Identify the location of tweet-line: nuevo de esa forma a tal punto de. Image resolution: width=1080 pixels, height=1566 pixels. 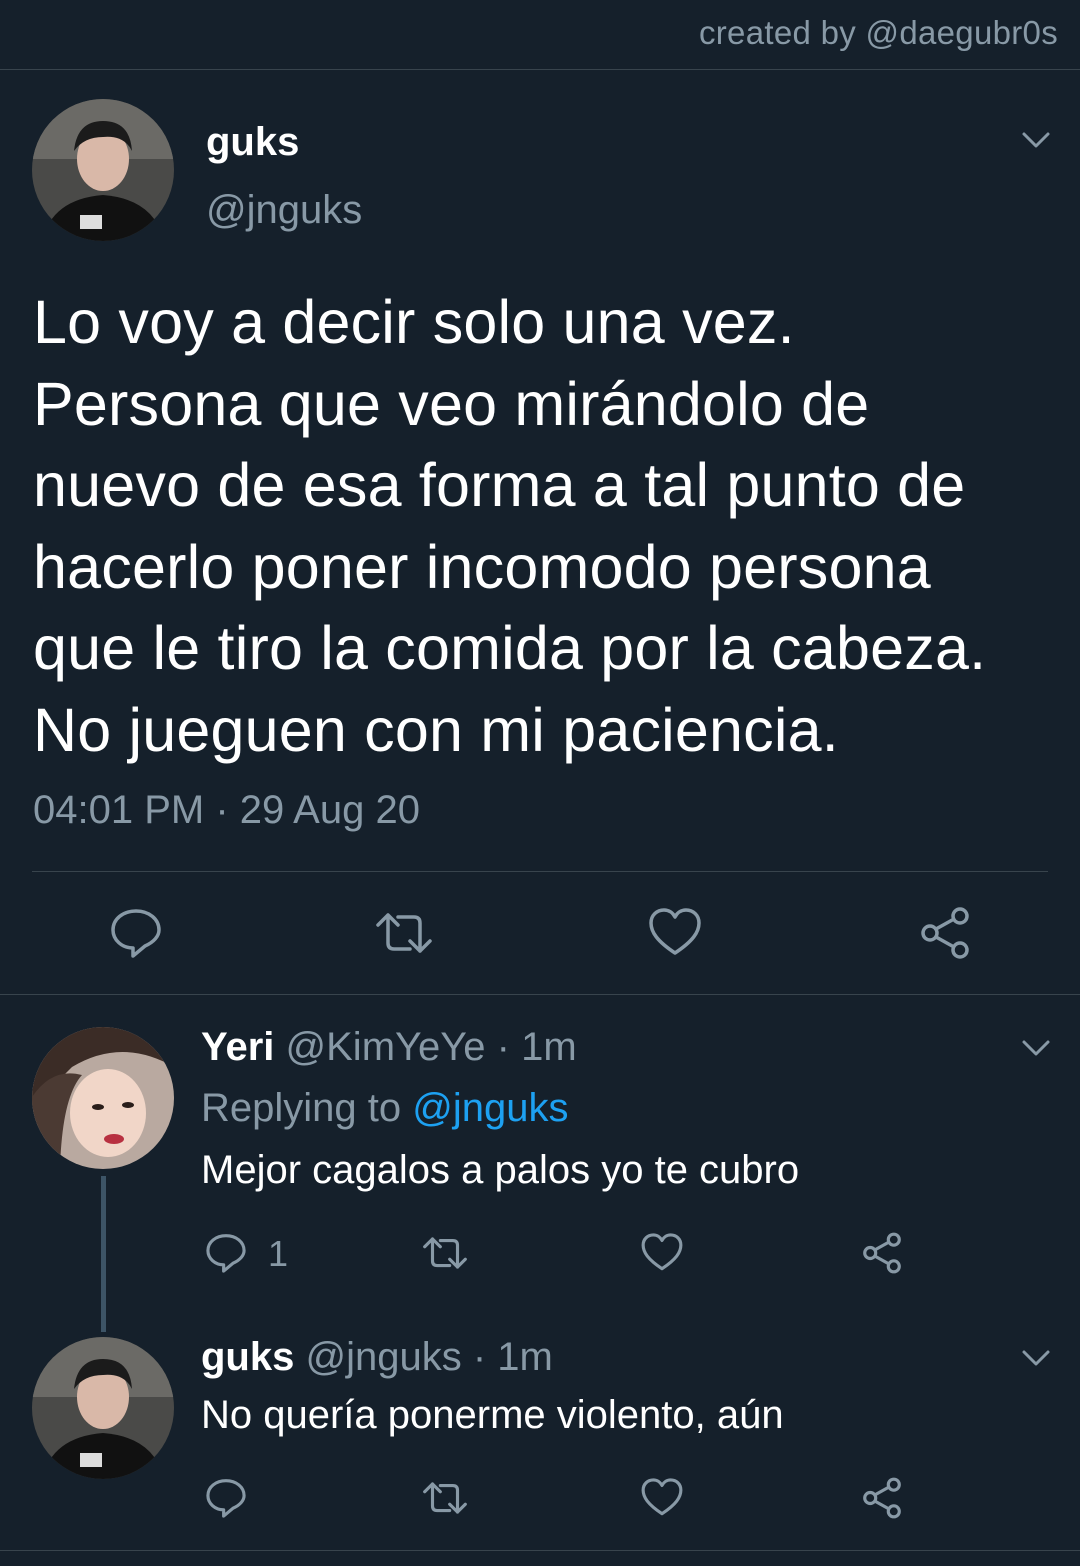
(499, 485).